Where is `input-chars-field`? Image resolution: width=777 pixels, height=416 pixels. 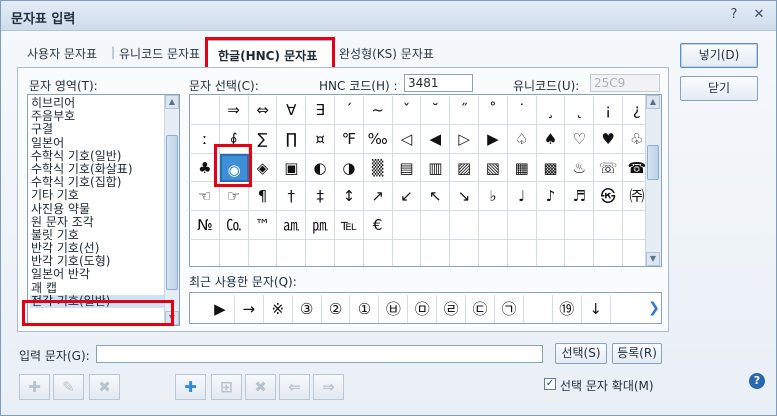
input-chars-field is located at coordinates (319, 354).